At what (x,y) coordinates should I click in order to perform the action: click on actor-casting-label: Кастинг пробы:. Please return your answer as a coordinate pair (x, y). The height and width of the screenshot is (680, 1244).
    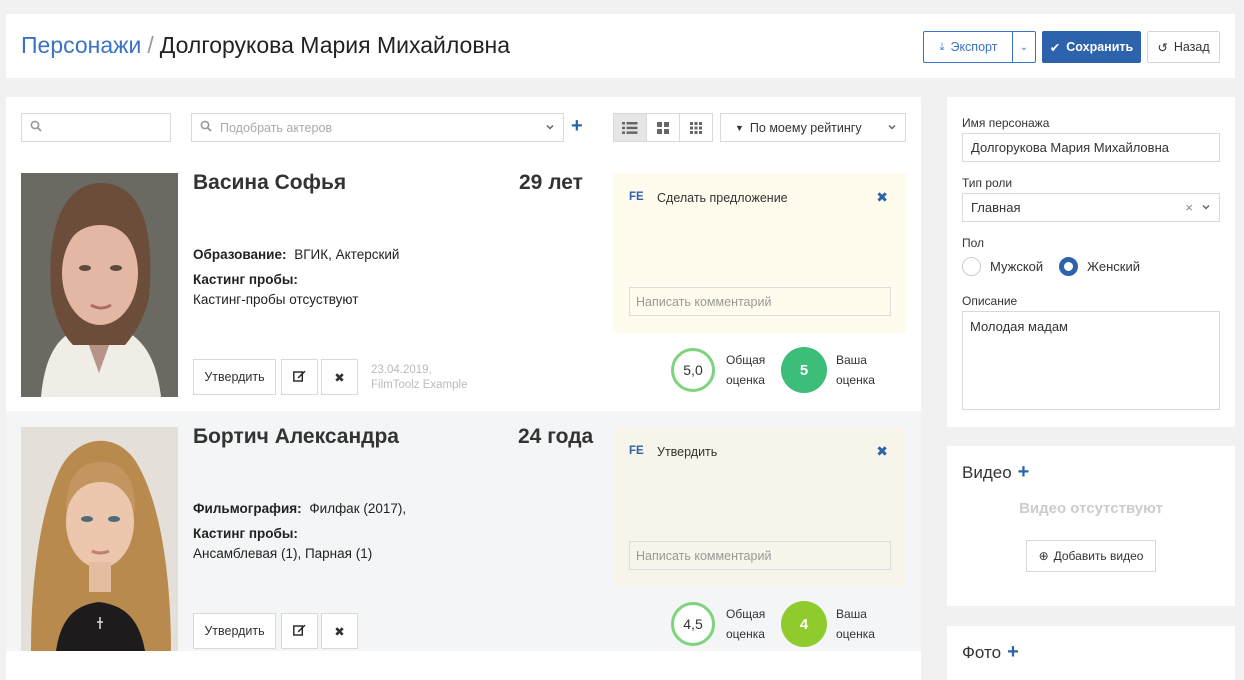
    Looking at the image, I should click on (247, 533).